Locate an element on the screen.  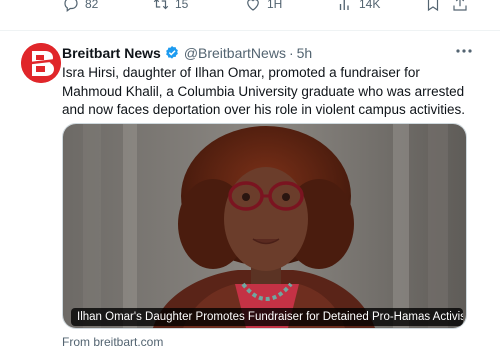
reply-button: 82 is located at coordinates (80, 7).